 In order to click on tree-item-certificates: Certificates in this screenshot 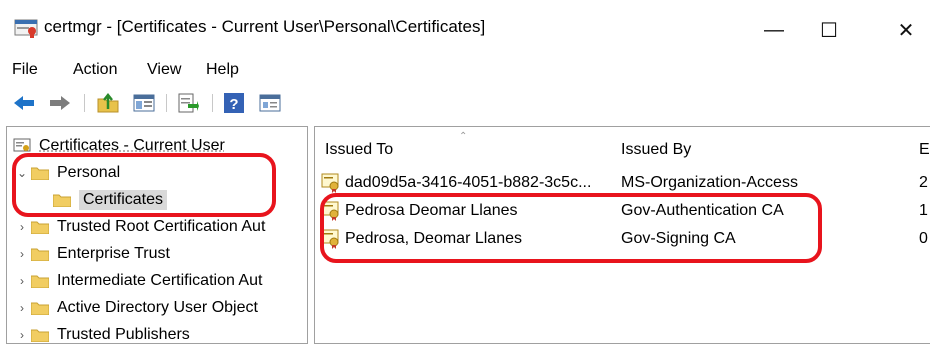, I will do `click(110, 200)`.